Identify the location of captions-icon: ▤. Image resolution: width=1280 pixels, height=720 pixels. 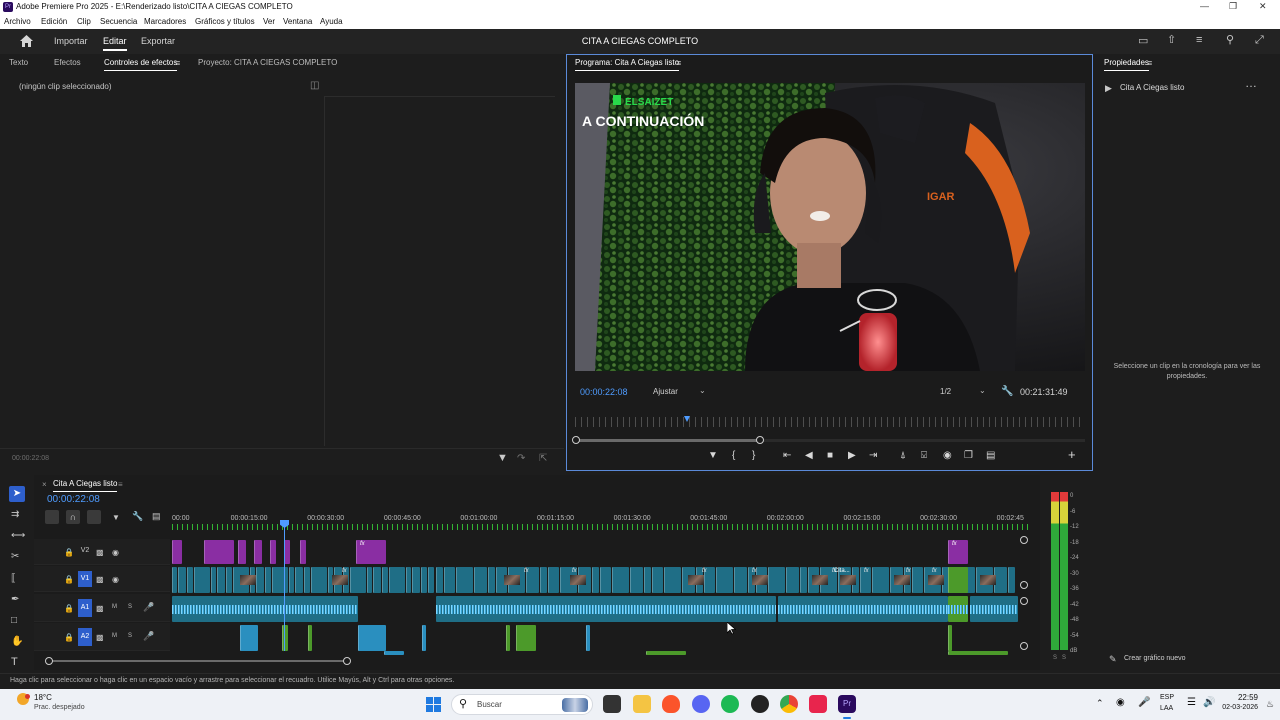
(156, 516).